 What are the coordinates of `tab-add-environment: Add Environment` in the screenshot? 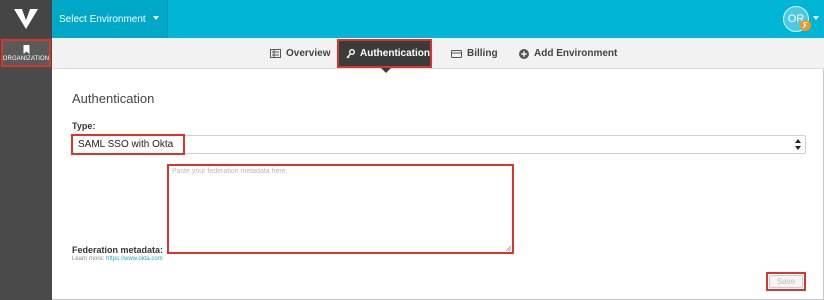 It's located at (568, 53).